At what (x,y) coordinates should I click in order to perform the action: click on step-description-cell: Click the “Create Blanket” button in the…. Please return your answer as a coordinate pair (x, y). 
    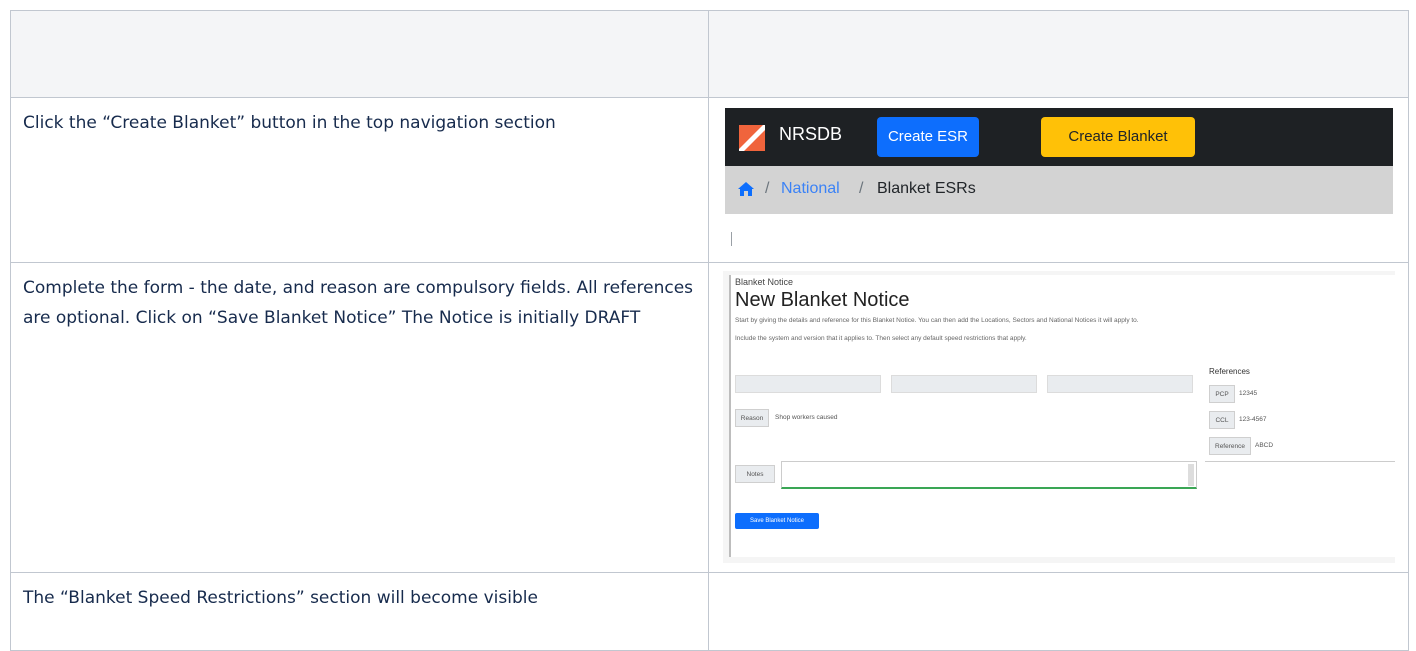
    Looking at the image, I should click on (359, 180).